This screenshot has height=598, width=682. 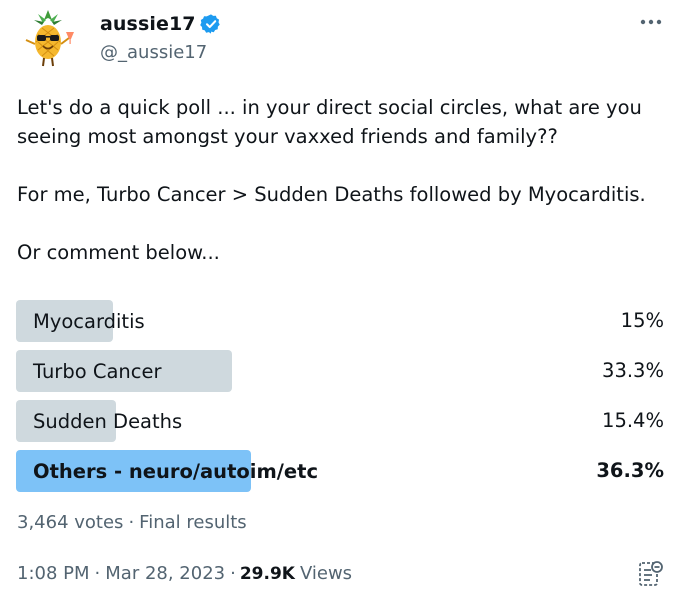 I want to click on poll-option-percent: 15.4%, so click(x=633, y=420).